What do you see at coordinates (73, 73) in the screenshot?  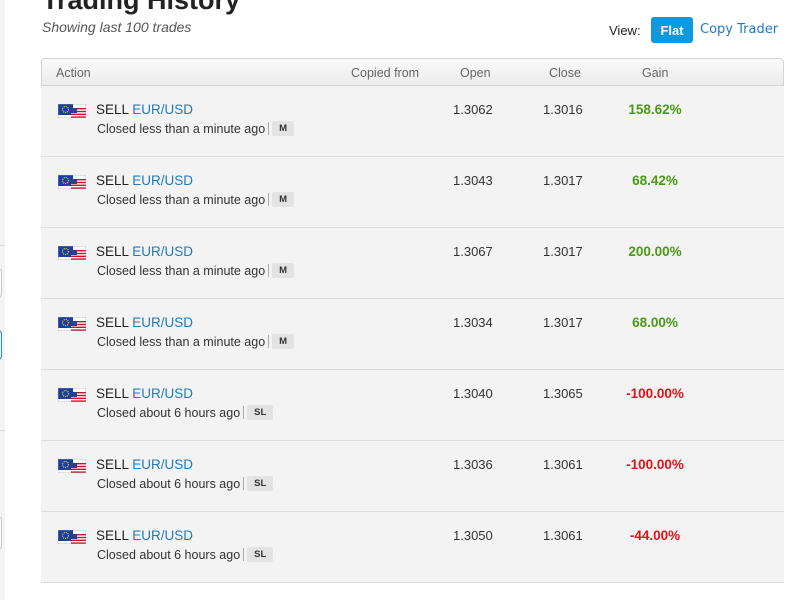 I see `header-action: Action` at bounding box center [73, 73].